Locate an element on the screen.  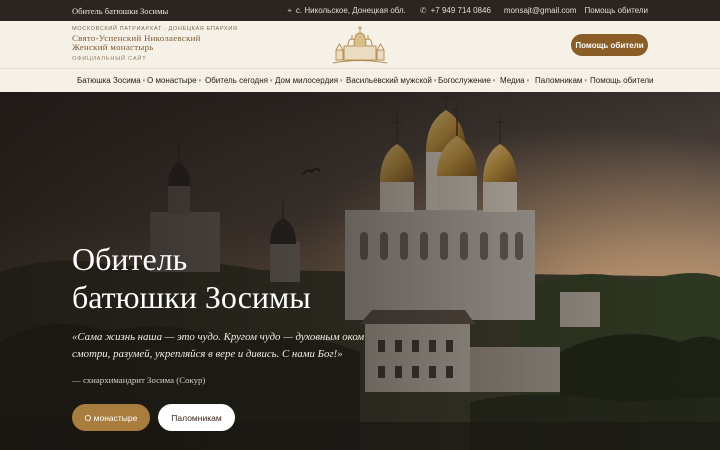
nav-item-batyushka-zosima: Батюшка Зосима ▾ is located at coordinates (111, 80).